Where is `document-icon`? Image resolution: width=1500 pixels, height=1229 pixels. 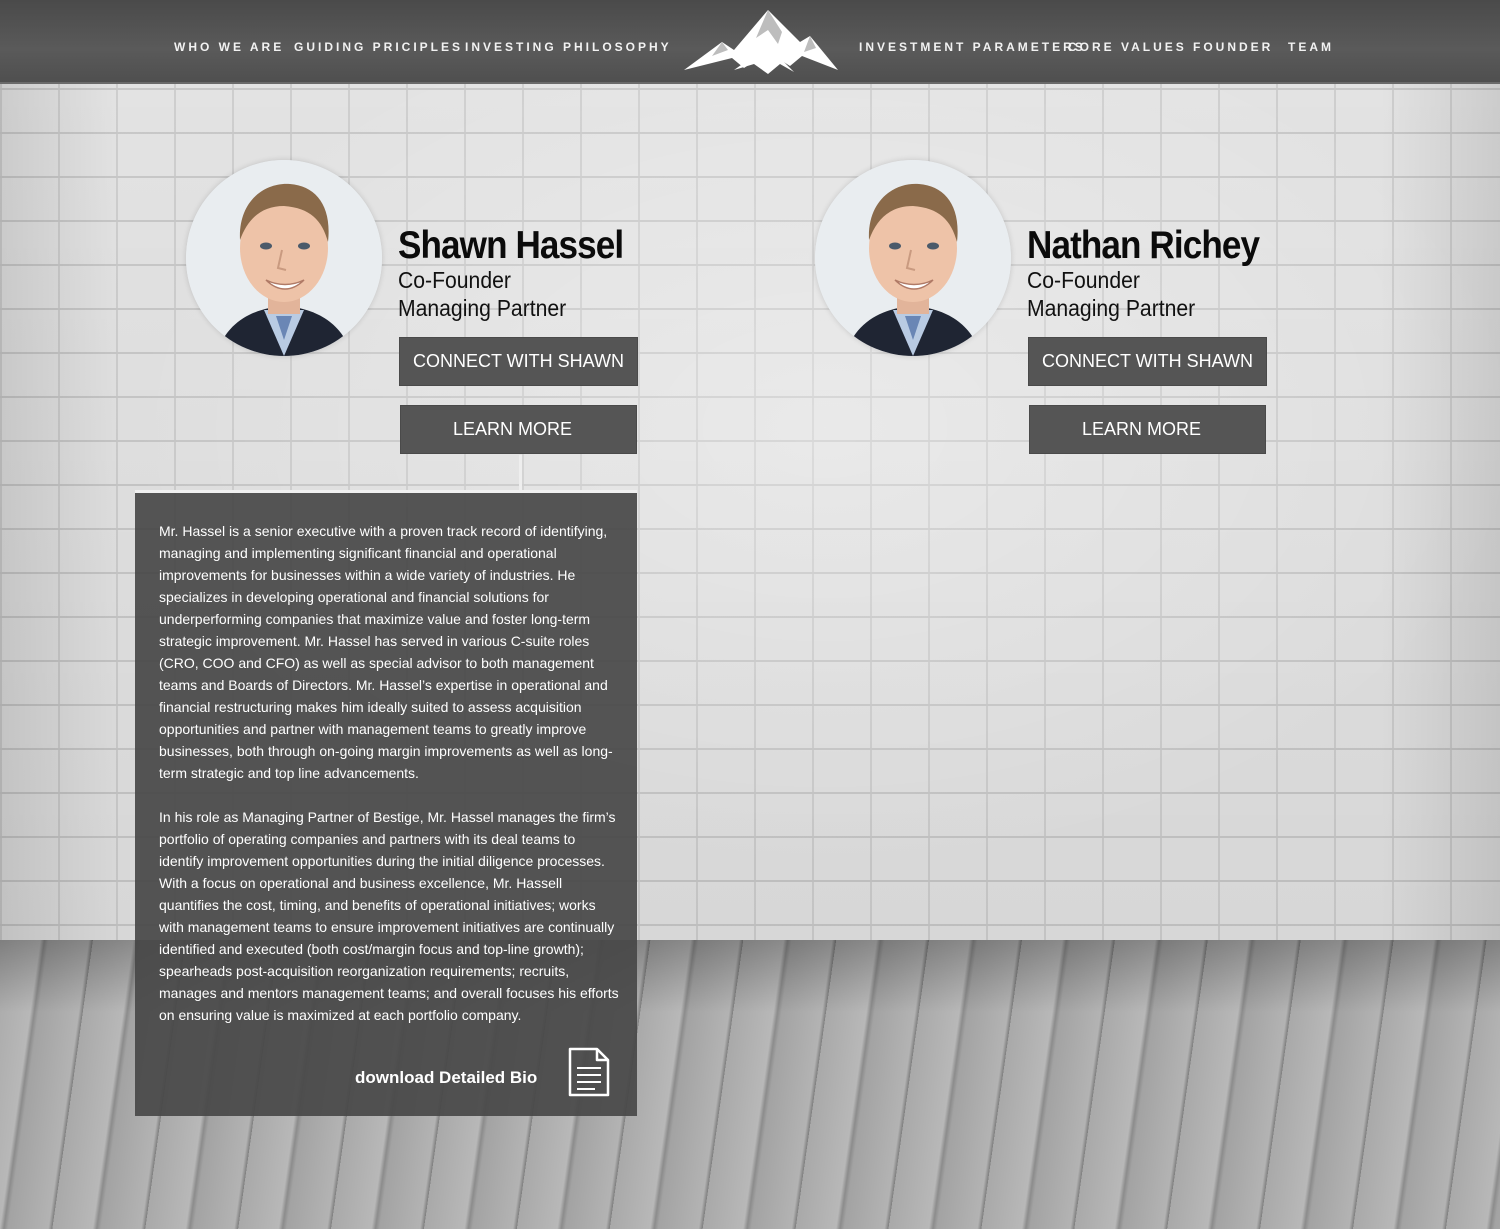
document-icon is located at coordinates (589, 1072).